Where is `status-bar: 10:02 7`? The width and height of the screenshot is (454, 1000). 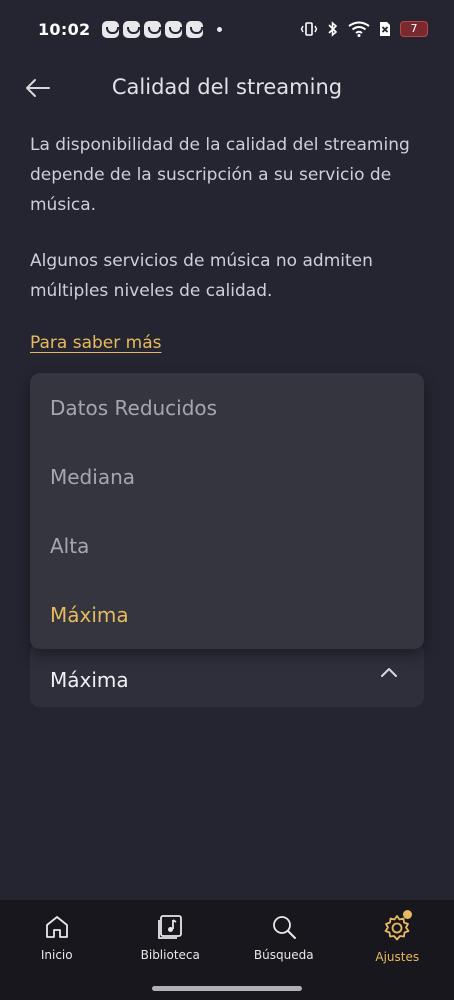 status-bar: 10:02 7 is located at coordinates (227, 29).